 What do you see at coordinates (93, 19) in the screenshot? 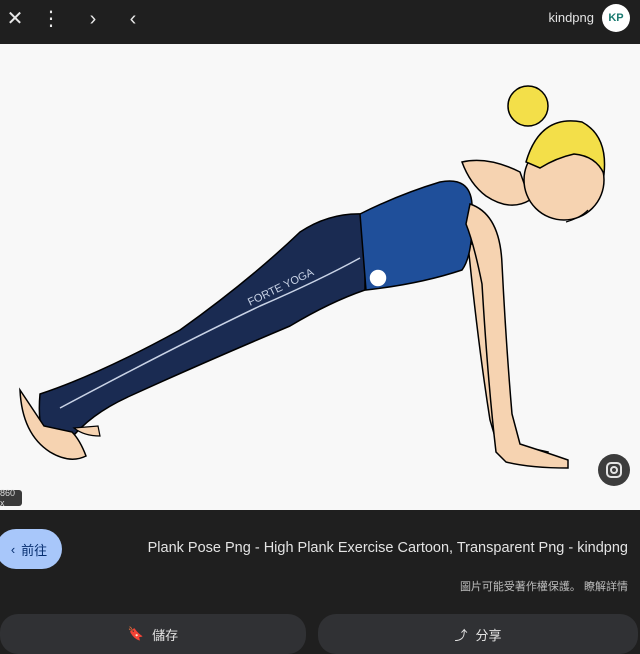
I see `chevron-right-icon: ›` at bounding box center [93, 19].